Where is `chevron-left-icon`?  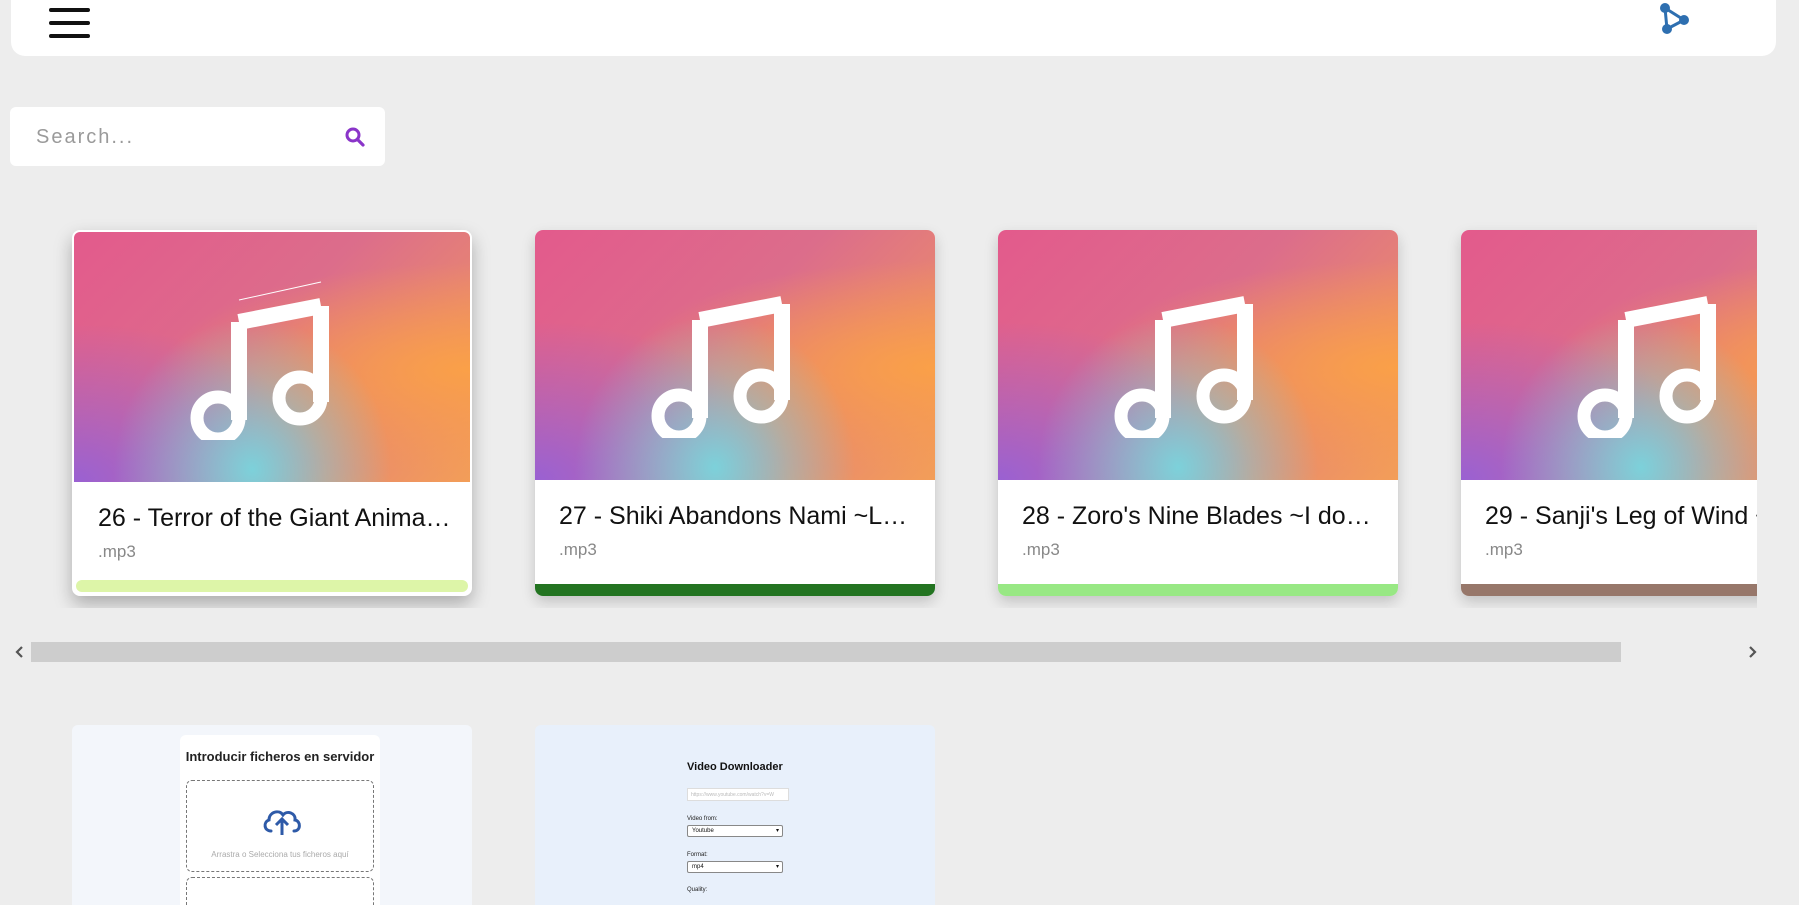
chevron-left-icon is located at coordinates (19, 652).